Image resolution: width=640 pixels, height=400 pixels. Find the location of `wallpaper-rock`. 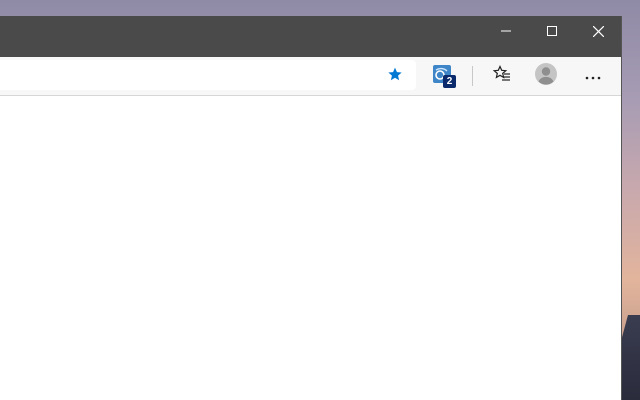

wallpaper-rock is located at coordinates (630, 357).